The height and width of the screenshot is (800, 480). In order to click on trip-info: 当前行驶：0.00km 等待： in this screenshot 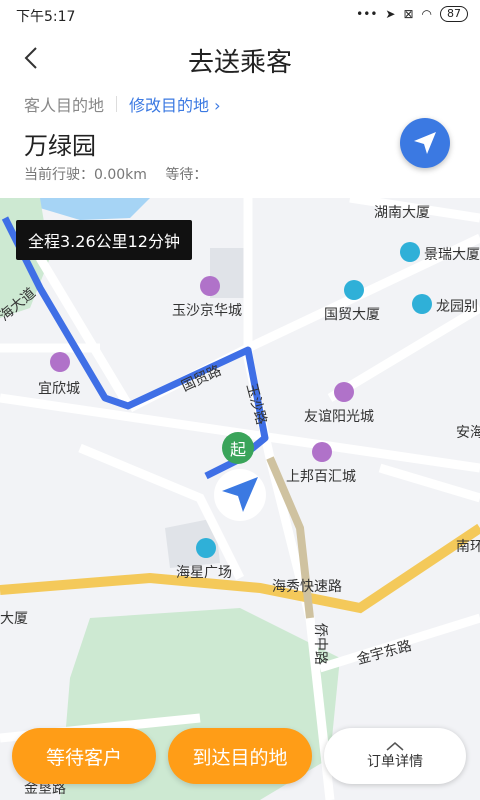, I will do `click(115, 174)`.